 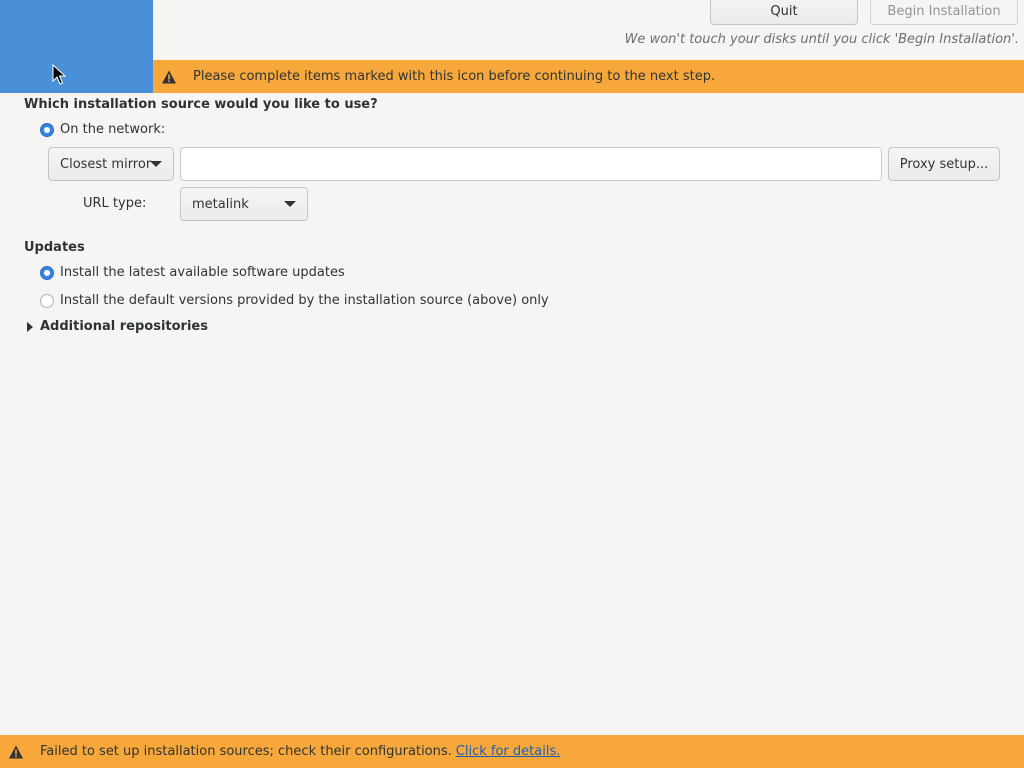 I want to click on additional-repositories-label: Additional repositories, so click(x=124, y=326).